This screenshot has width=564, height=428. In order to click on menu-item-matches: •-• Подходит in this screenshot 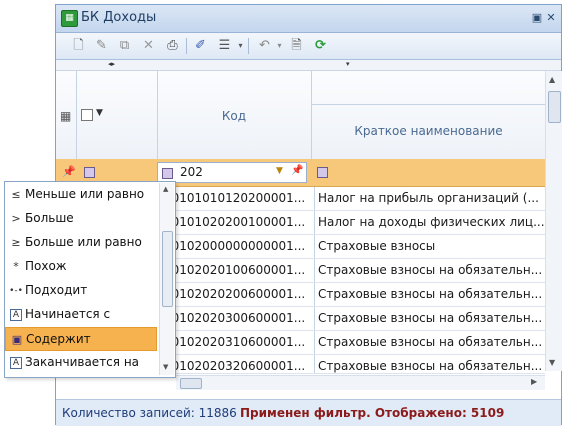, I will do `click(81, 291)`.